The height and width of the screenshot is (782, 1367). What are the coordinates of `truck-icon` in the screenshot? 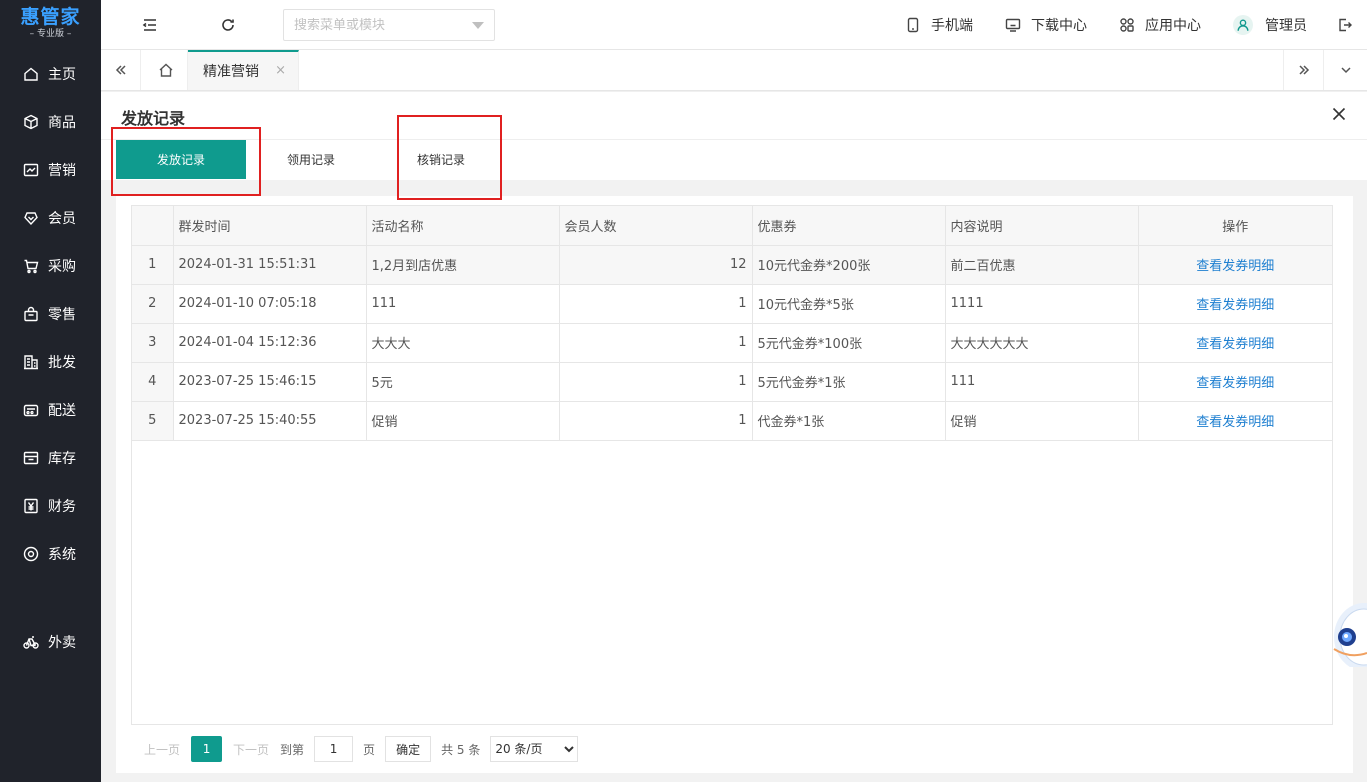 It's located at (31, 410).